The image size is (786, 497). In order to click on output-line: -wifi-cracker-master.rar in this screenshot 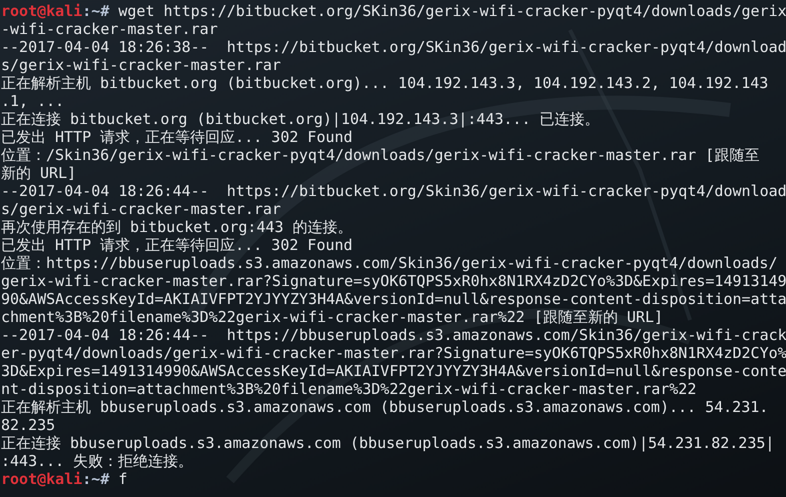, I will do `click(109, 29)`.